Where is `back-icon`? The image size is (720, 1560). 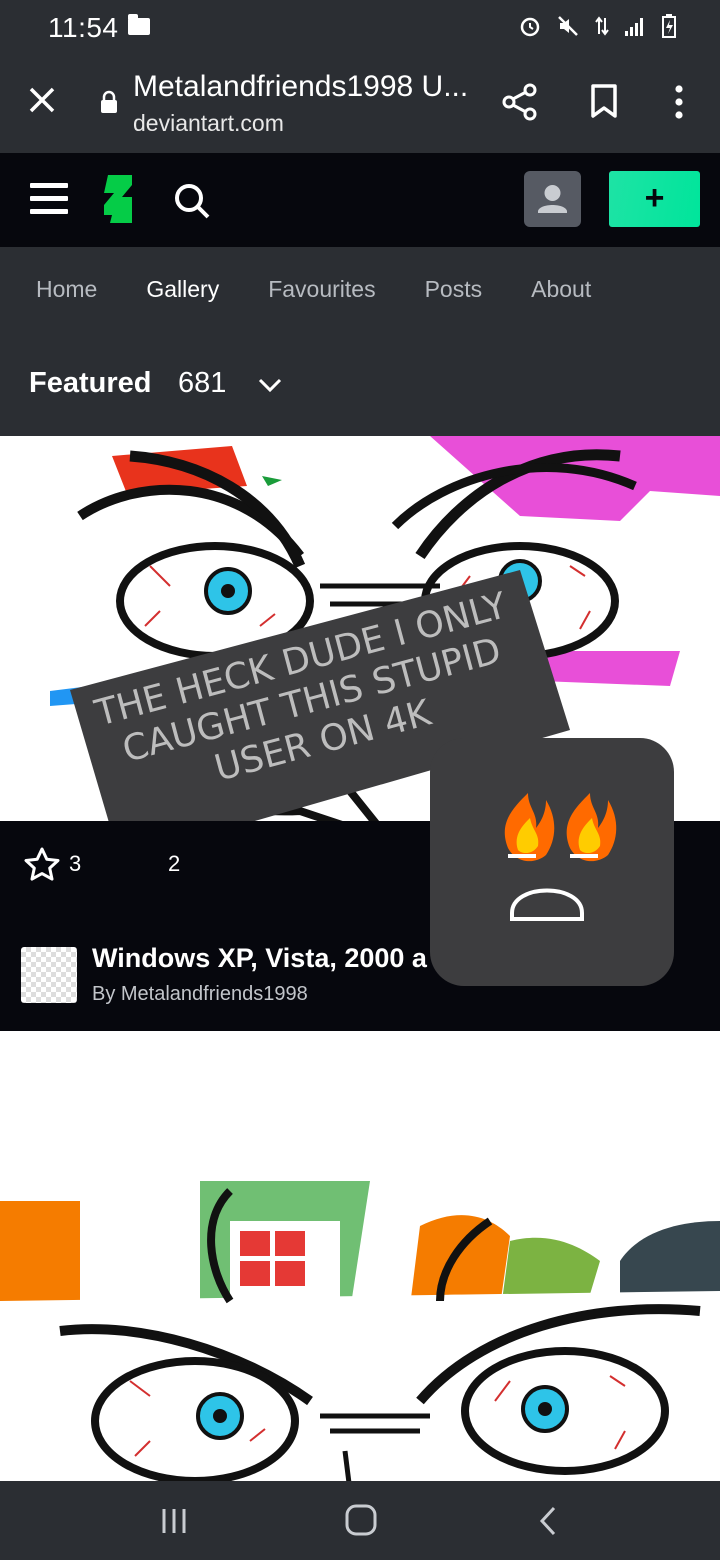
back-icon is located at coordinates (548, 1521).